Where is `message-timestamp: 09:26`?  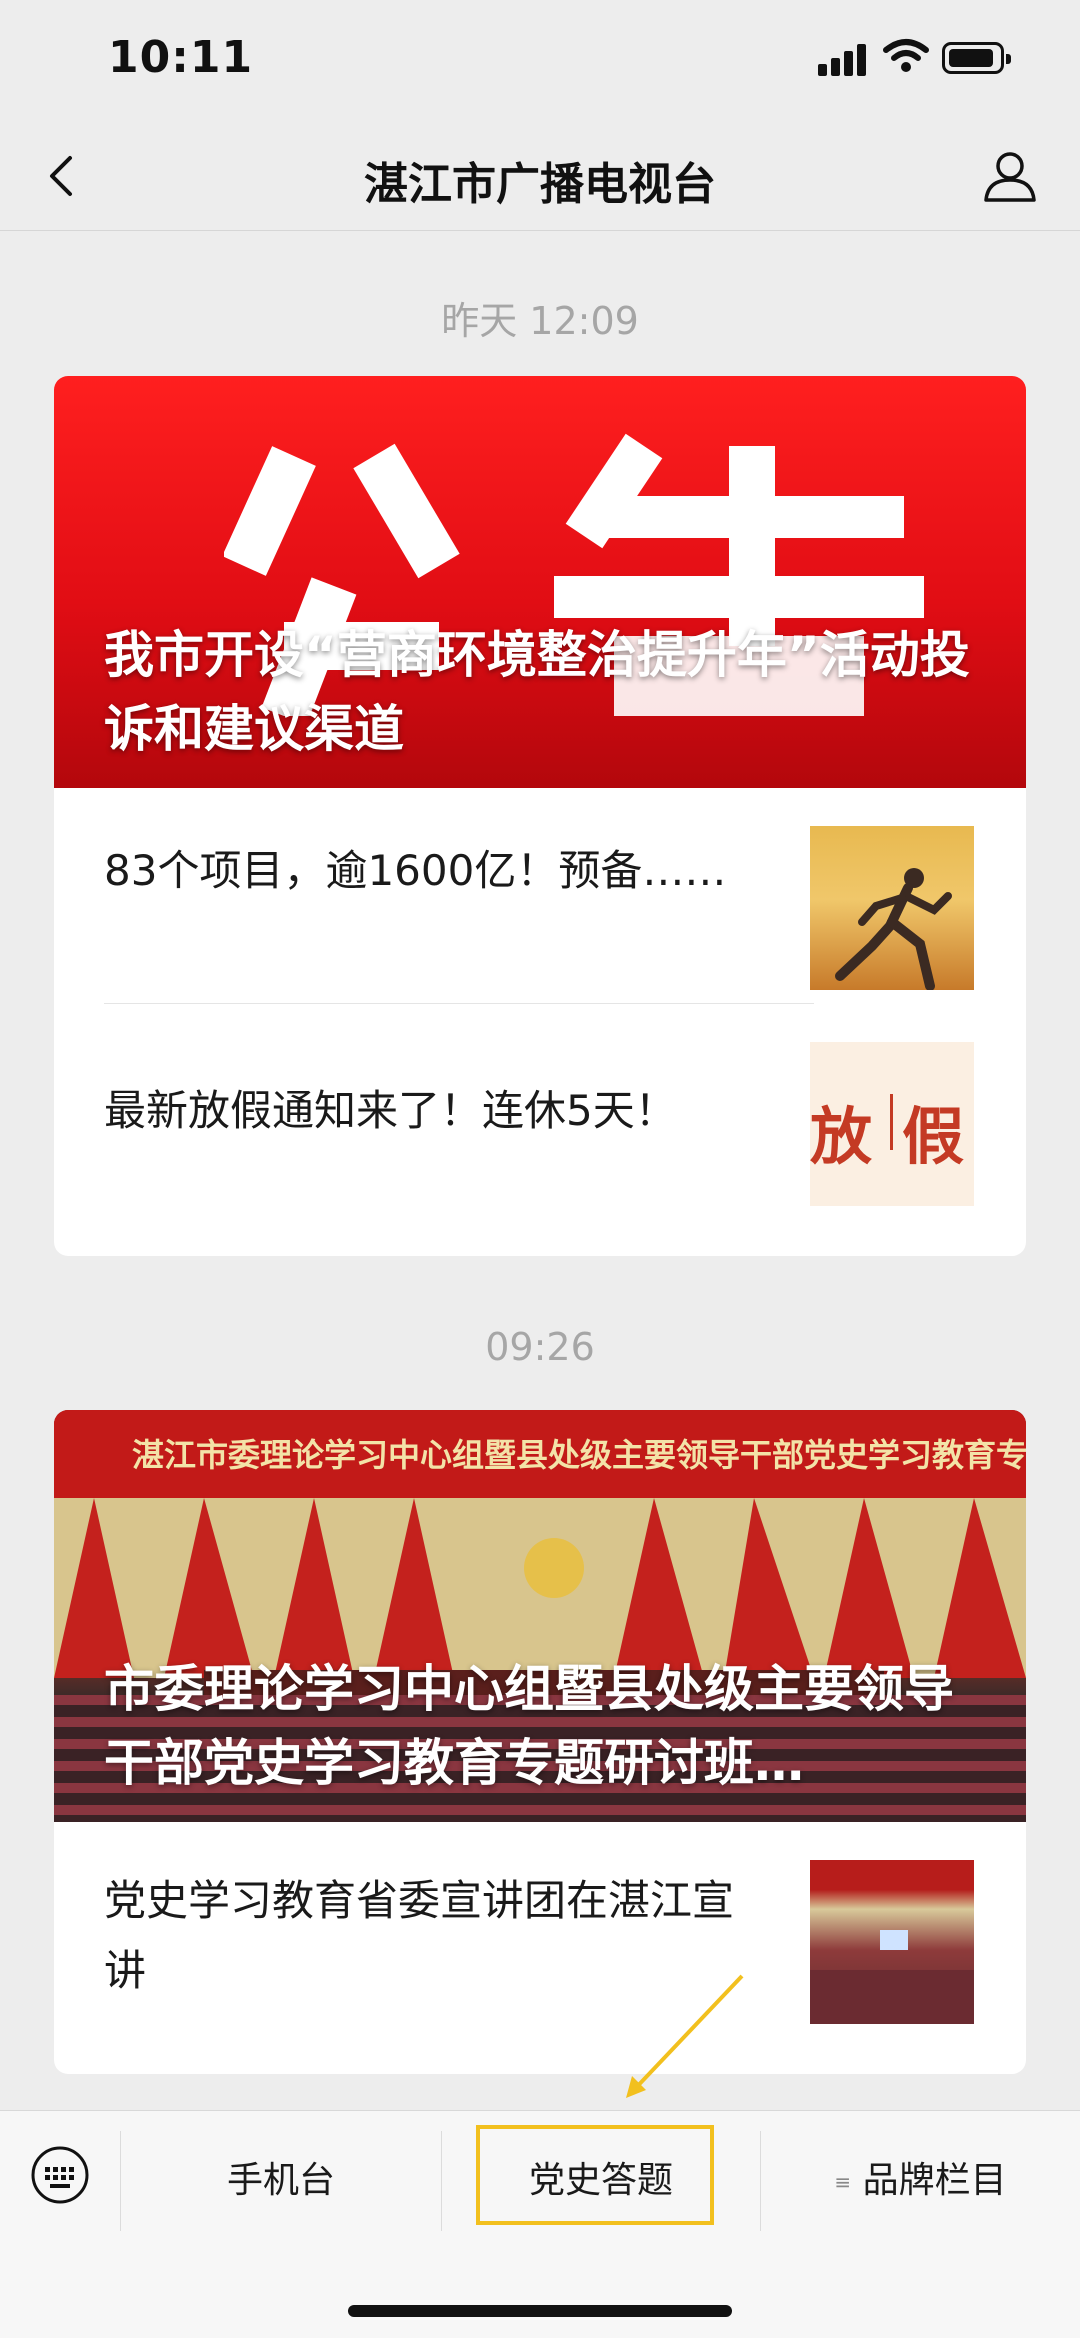
message-timestamp: 09:26 is located at coordinates (540, 1347).